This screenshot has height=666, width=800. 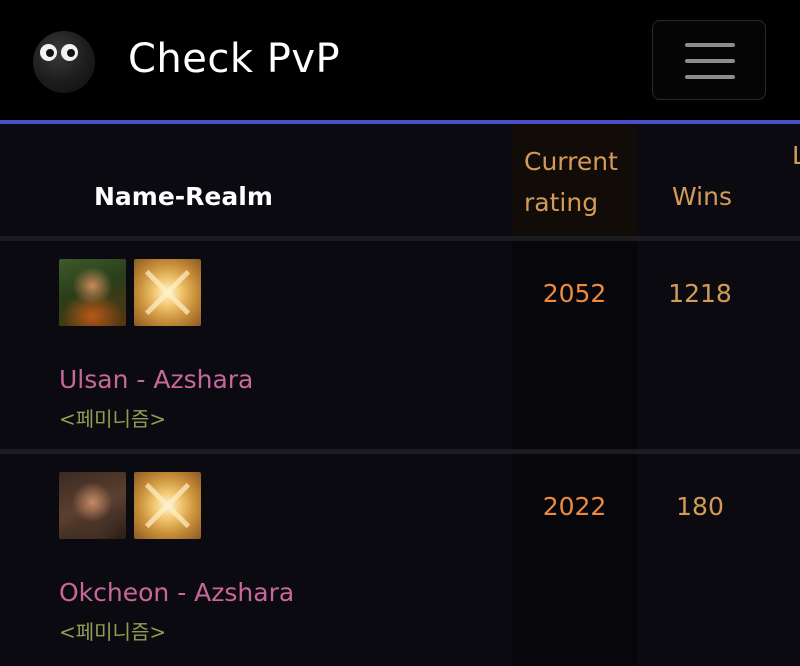 I want to click on rating-value: 2052, so click(x=574, y=293).